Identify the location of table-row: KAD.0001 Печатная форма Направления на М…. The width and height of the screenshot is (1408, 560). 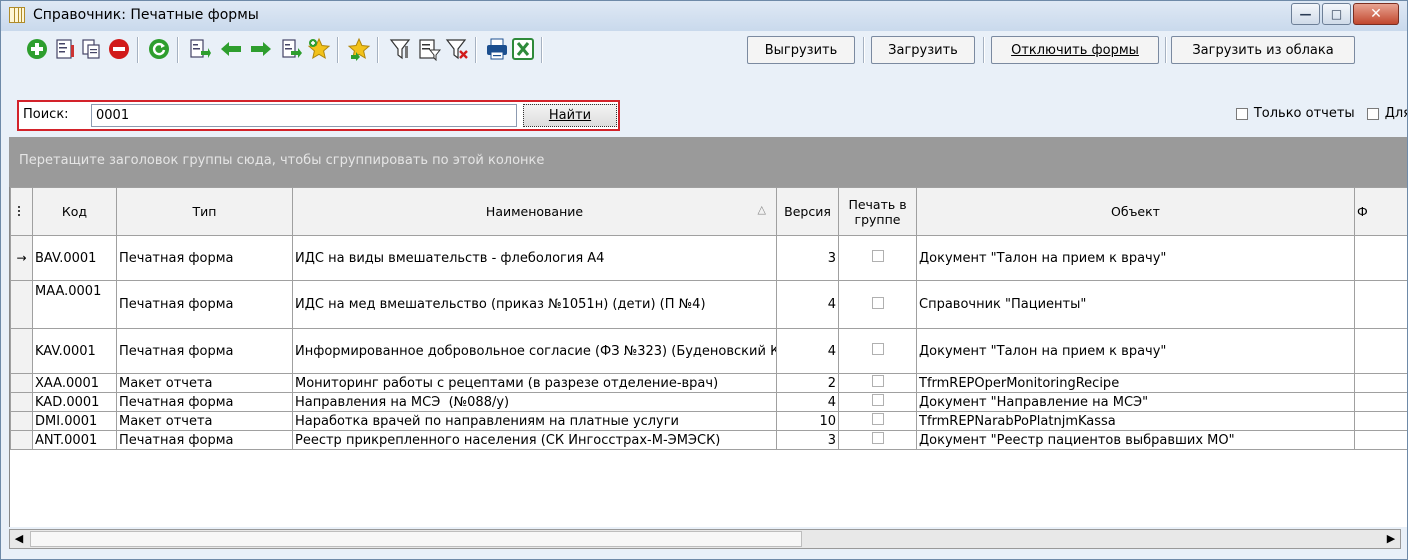
(708, 402).